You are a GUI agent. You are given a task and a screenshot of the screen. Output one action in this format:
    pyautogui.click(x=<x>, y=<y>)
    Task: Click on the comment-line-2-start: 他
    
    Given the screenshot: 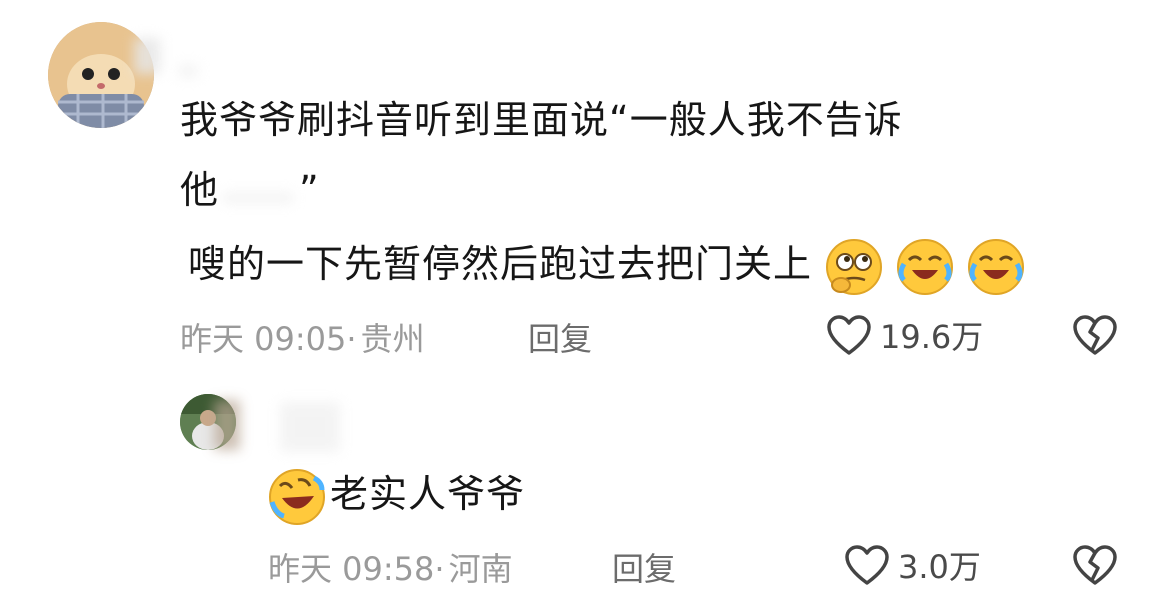 What is the action you would take?
    pyautogui.click(x=200, y=190)
    